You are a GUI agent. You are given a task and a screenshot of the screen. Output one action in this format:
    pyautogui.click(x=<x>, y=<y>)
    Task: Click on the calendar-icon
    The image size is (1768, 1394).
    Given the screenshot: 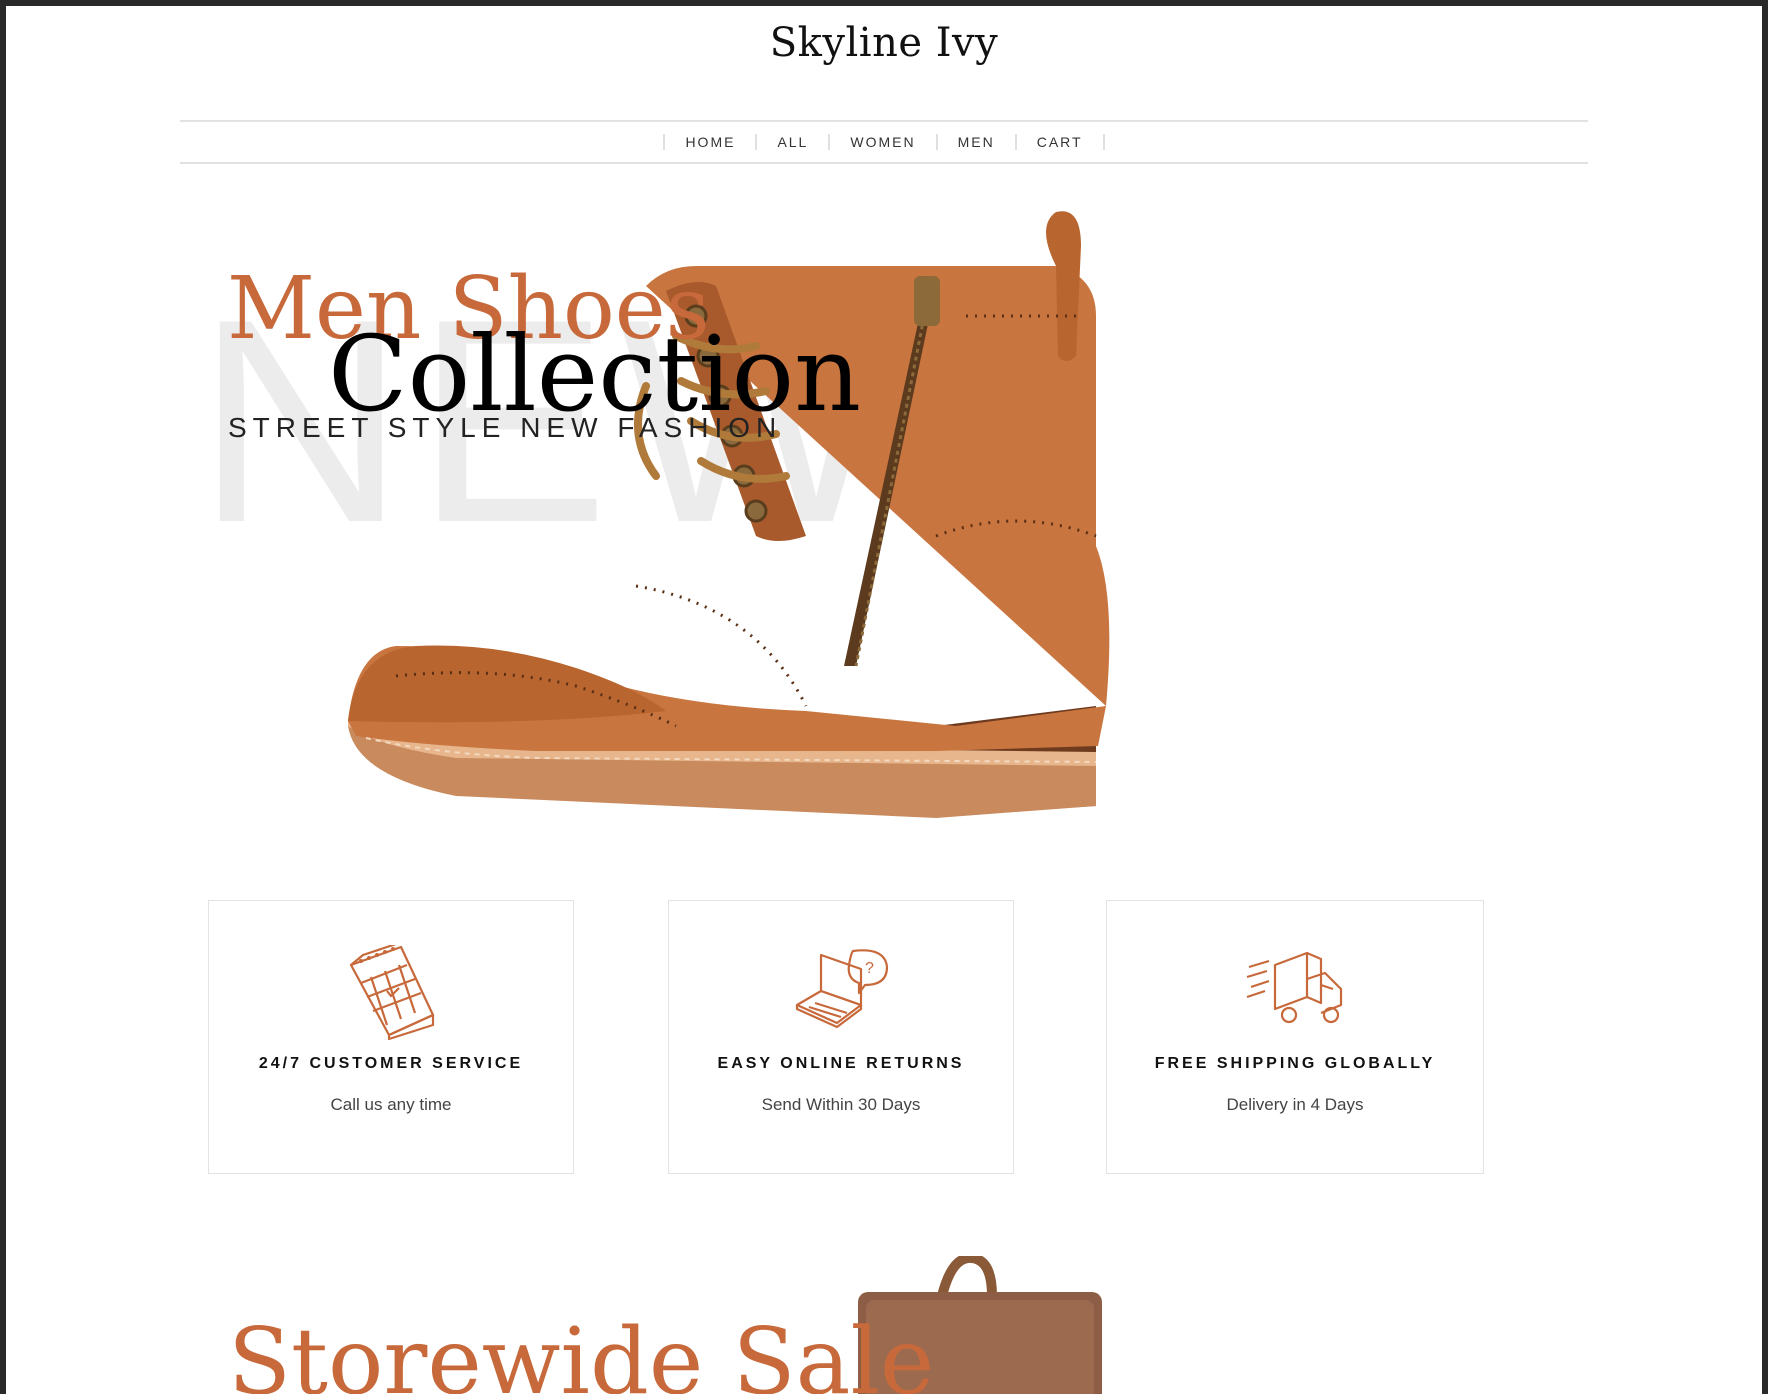 What is the action you would take?
    pyautogui.click(x=392, y=993)
    